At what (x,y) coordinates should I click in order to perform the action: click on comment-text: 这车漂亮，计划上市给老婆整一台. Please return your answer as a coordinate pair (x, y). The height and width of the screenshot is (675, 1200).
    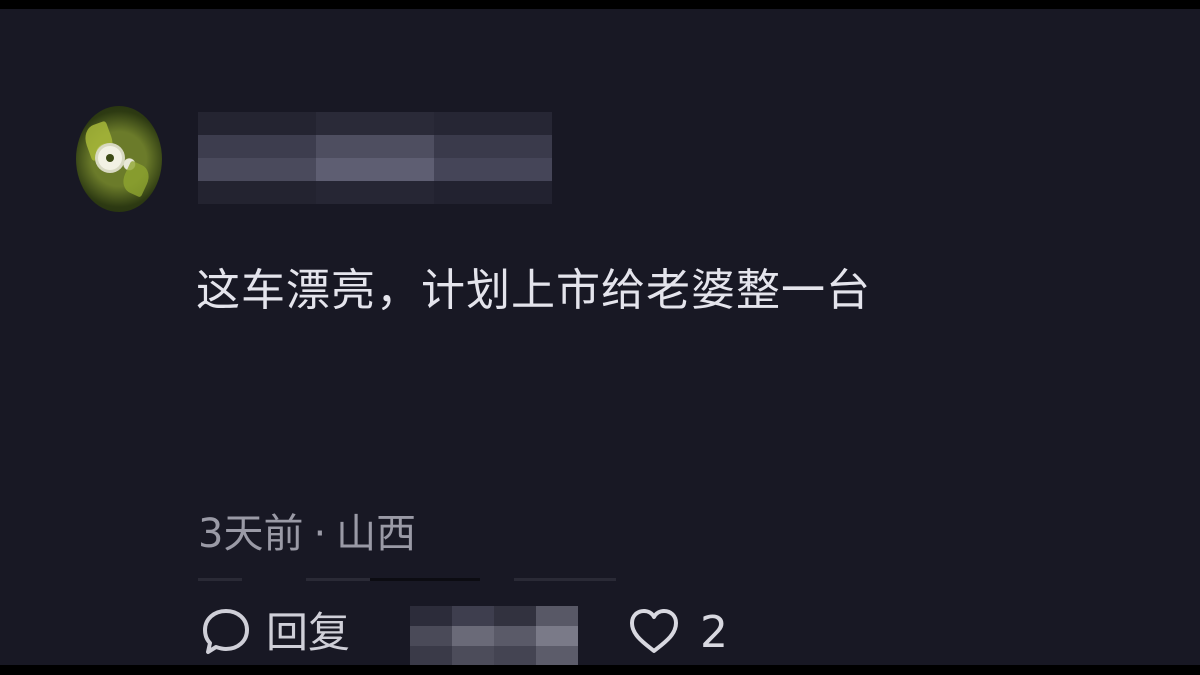
    Looking at the image, I should click on (533, 290).